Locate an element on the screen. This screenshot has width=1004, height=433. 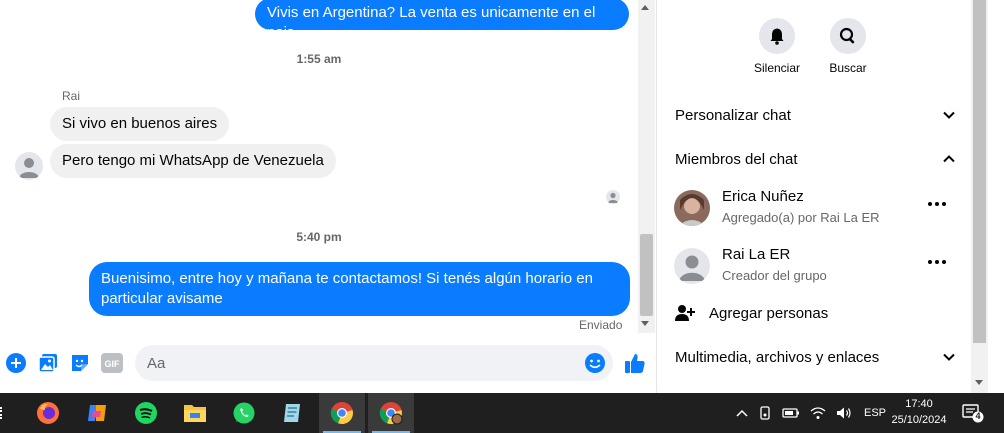
message-text: Si vivo en buenos aires is located at coordinates (140, 123).